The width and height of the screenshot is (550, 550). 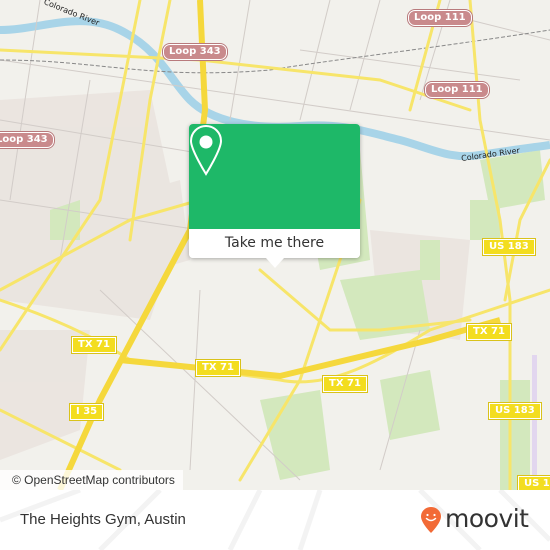 I want to click on take-me-there-label: Take me there, so click(x=274, y=243).